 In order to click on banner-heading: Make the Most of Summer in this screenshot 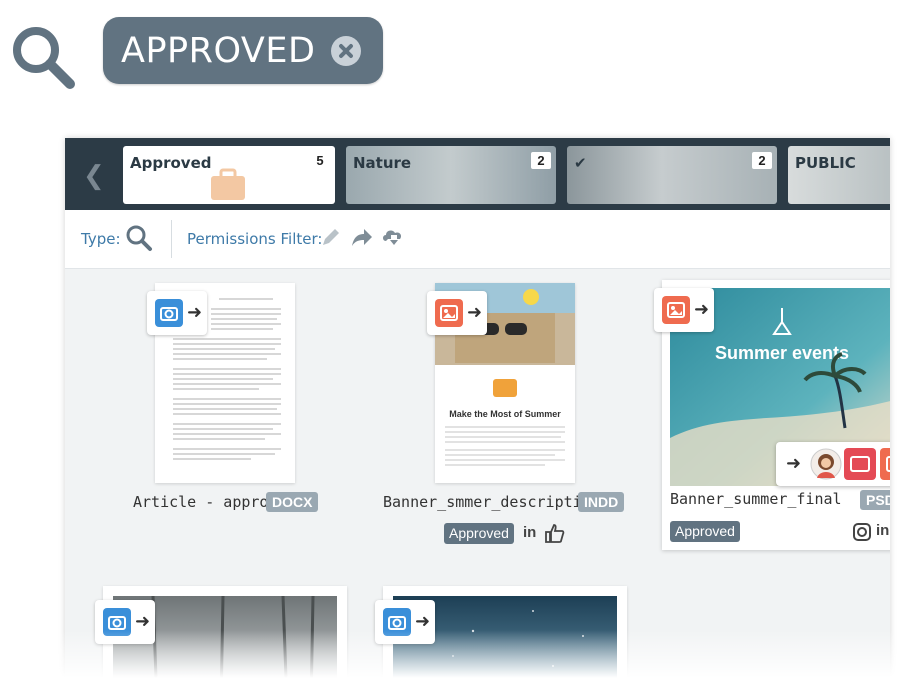, I will do `click(505, 414)`.